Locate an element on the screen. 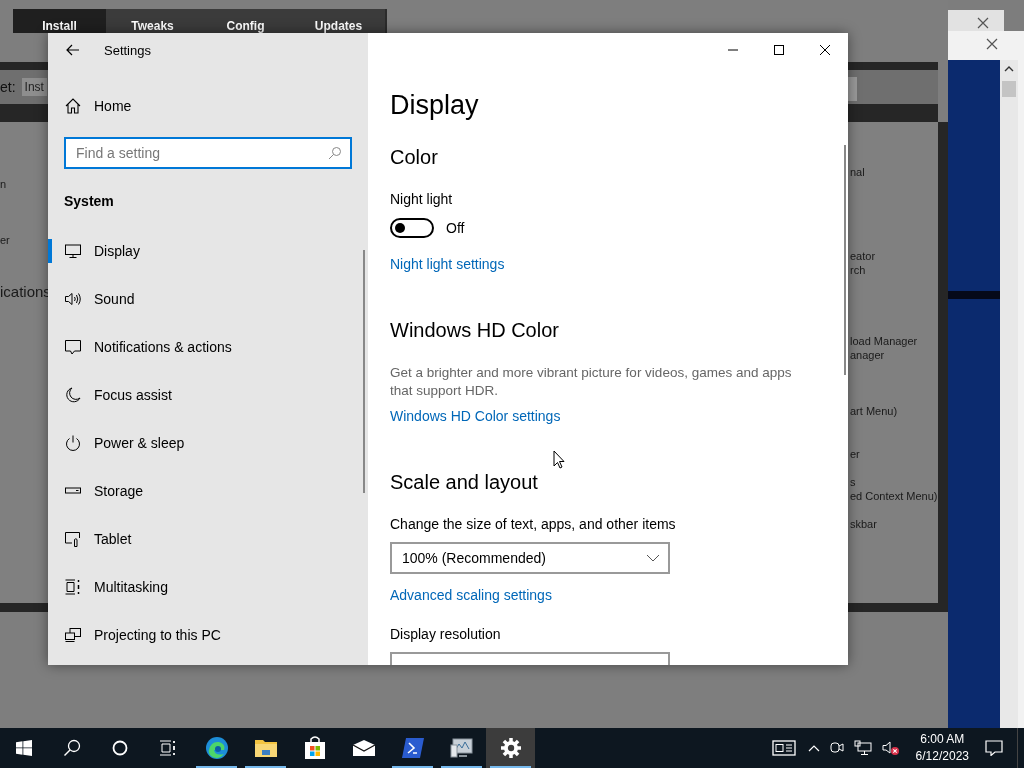  option-label: skbar is located at coordinates (863, 524).